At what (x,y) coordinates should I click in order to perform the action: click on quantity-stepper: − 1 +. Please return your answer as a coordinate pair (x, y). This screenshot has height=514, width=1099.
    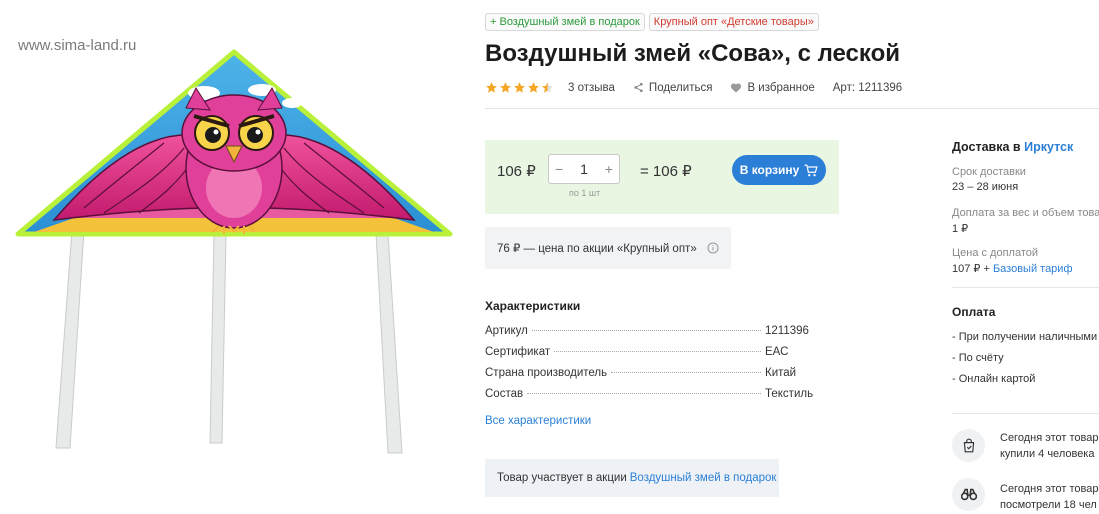
    Looking at the image, I should click on (584, 169).